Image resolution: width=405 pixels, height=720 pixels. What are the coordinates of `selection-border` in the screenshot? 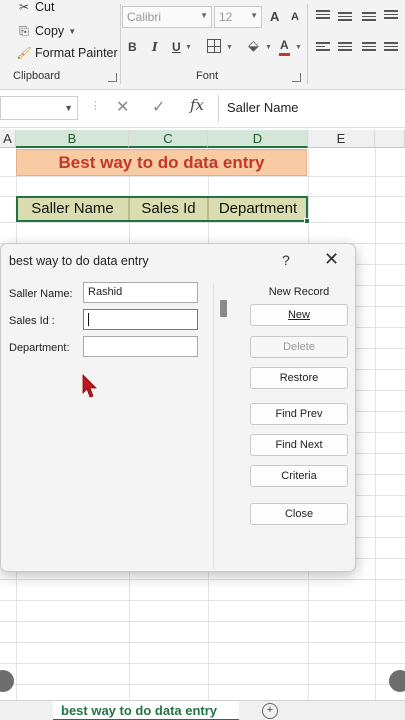 It's located at (162, 209).